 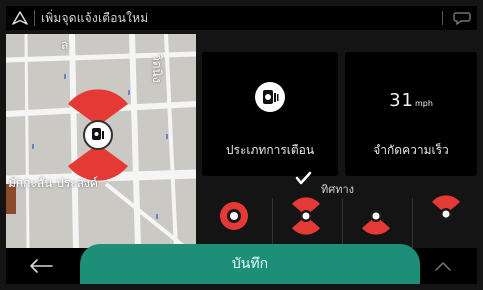 I want to click on back-arrow-icon, so click(x=41, y=266).